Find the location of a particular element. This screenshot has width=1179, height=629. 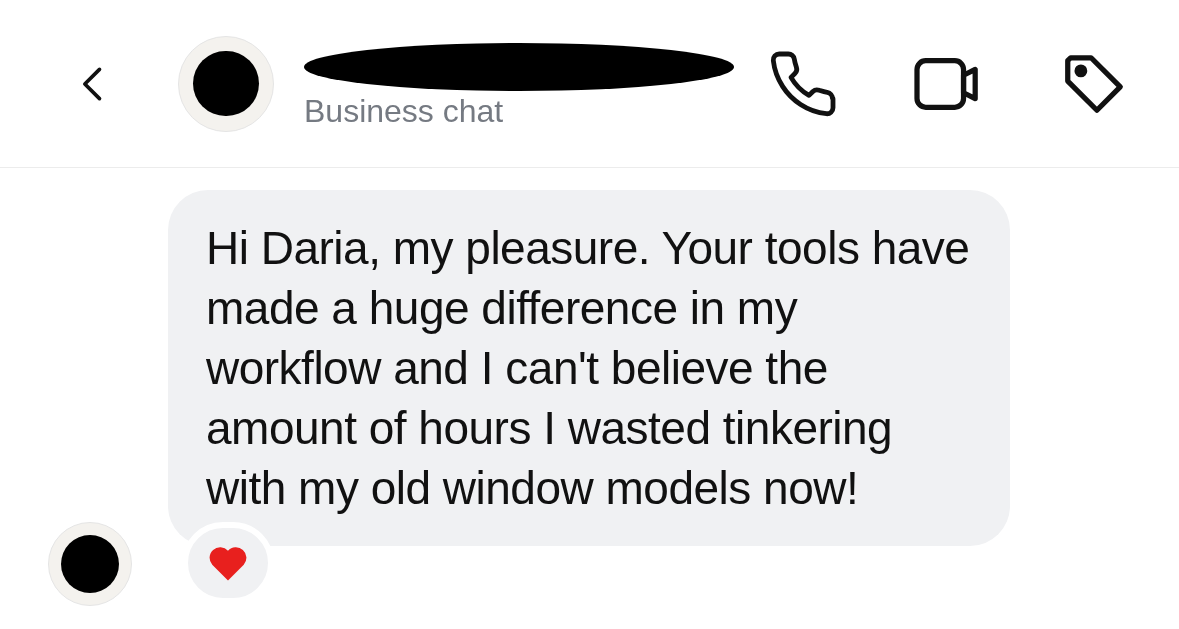

chat-subtitle: Business chat is located at coordinates (404, 111).